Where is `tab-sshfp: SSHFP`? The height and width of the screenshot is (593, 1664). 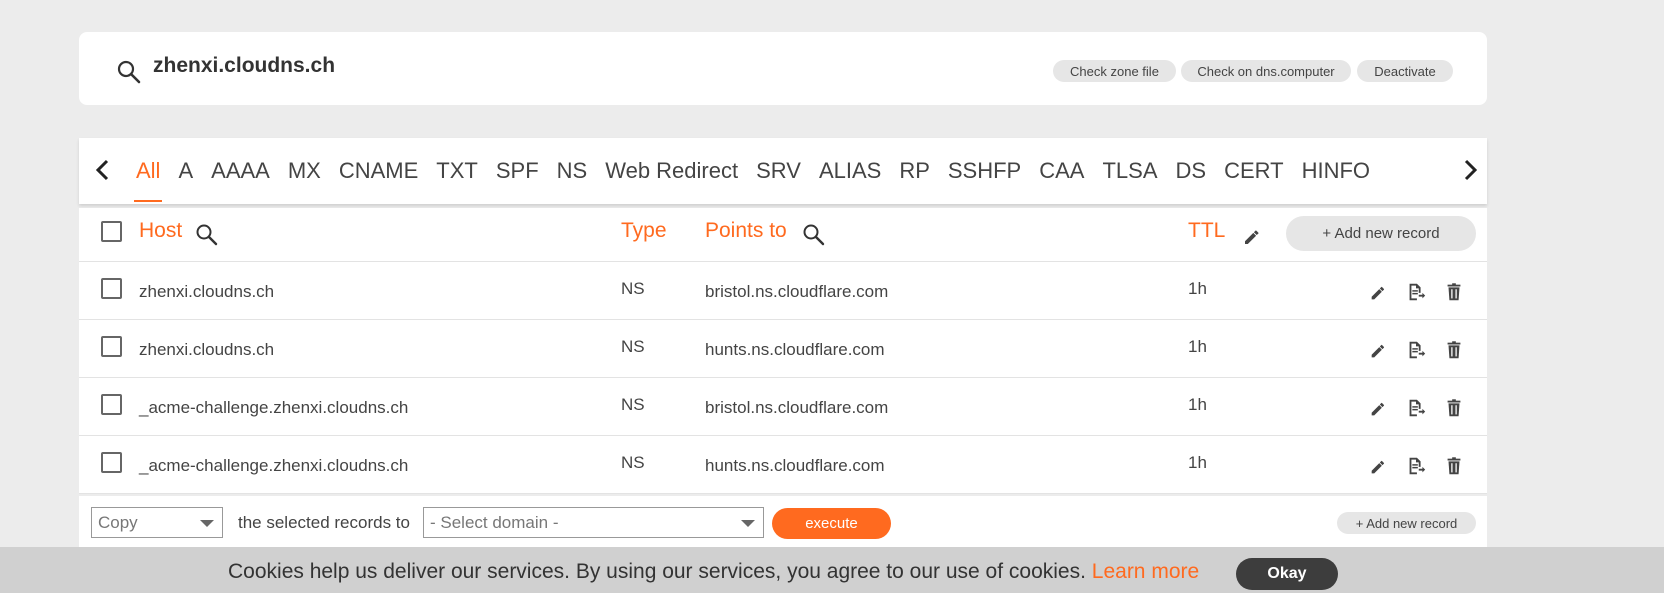 tab-sshfp: SSHFP is located at coordinates (984, 171).